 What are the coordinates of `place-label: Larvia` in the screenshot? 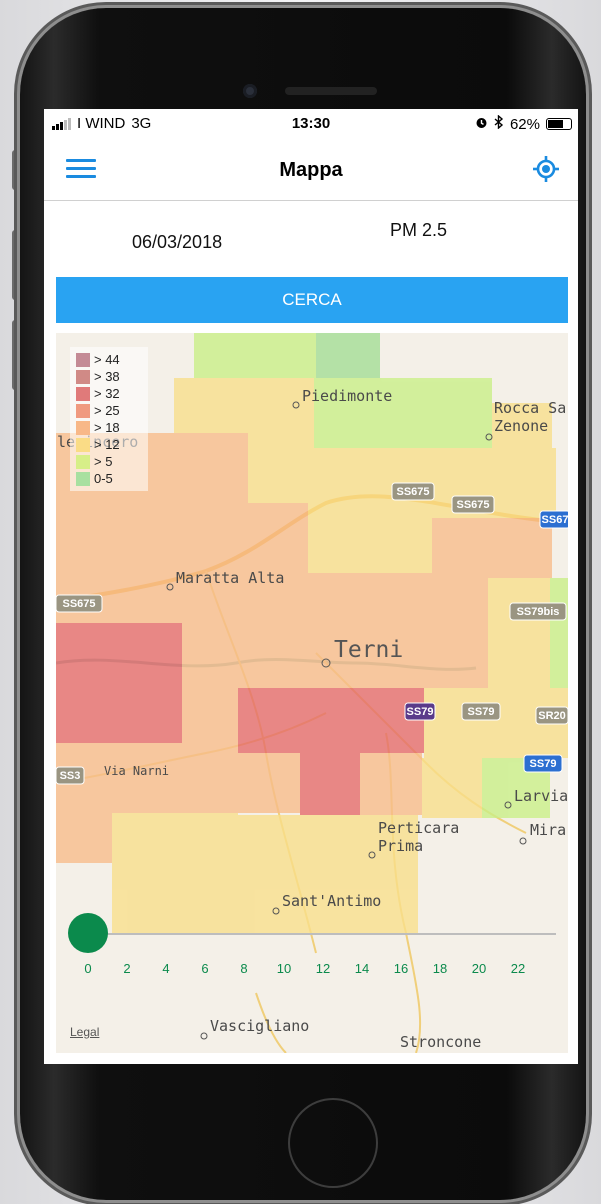 It's located at (541, 796).